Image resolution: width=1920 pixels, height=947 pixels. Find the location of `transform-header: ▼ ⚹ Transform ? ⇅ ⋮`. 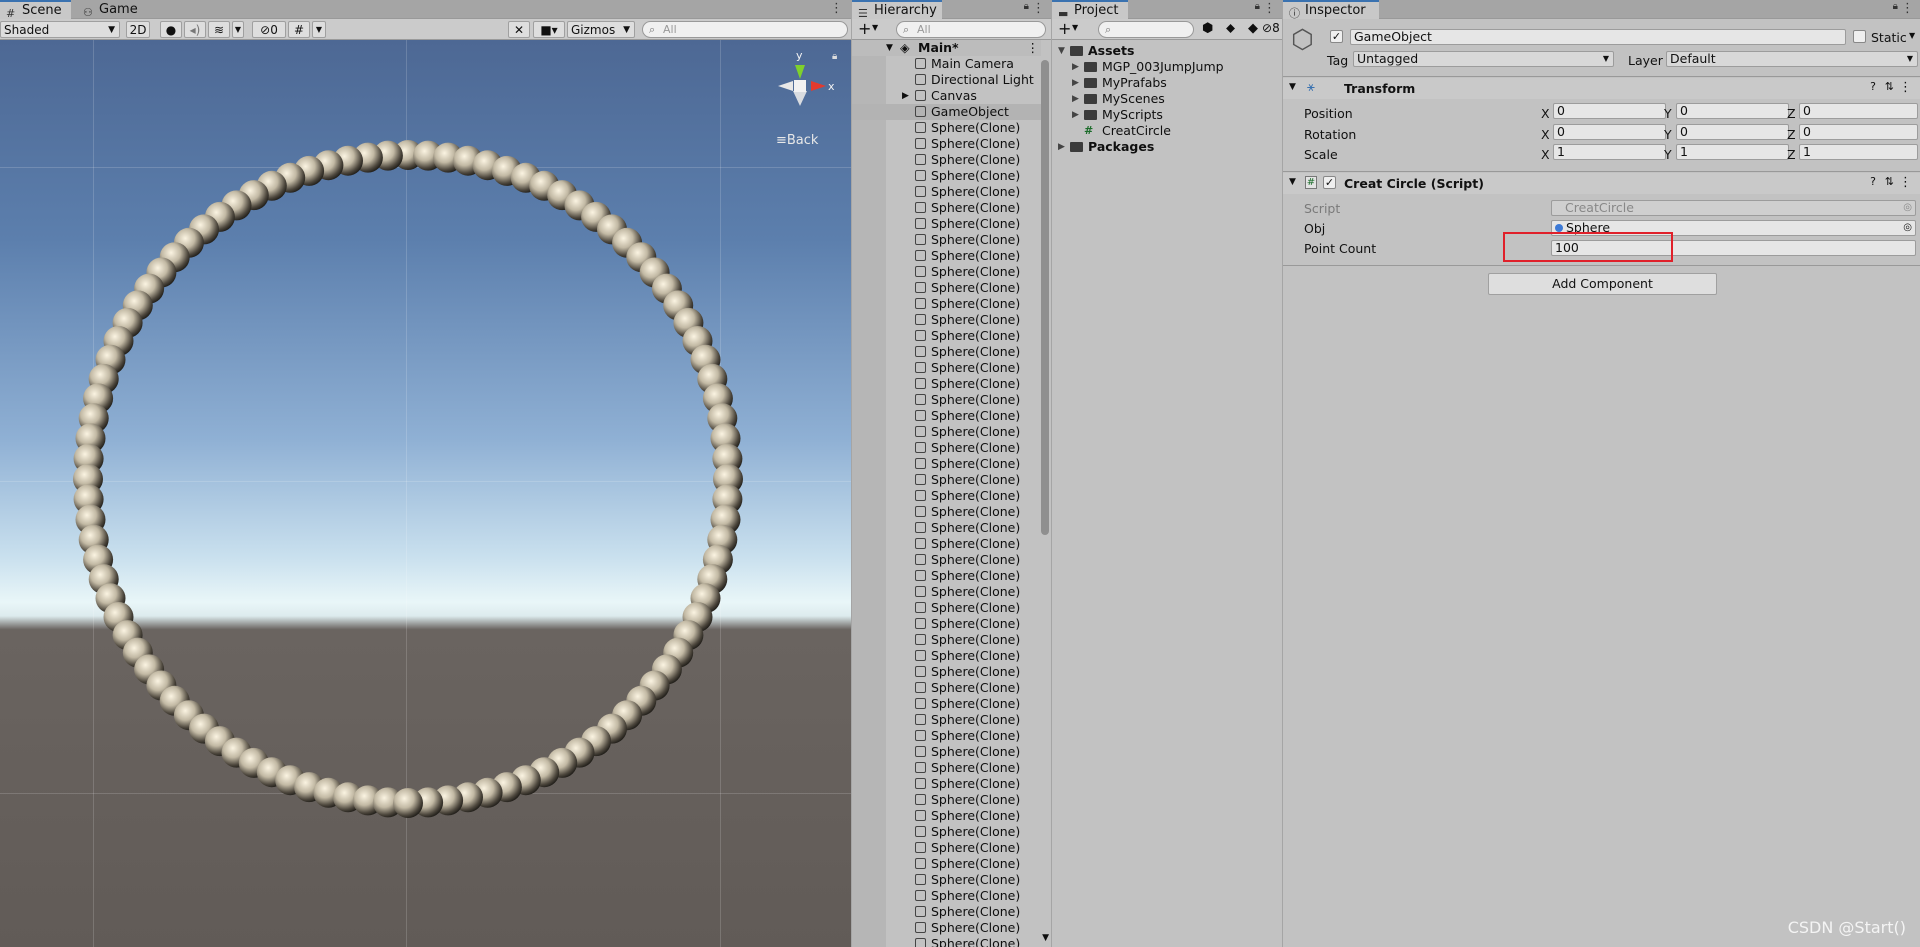

transform-header: ▼ ⚹ Transform ? ⇅ ⋮ is located at coordinates (1601, 88).